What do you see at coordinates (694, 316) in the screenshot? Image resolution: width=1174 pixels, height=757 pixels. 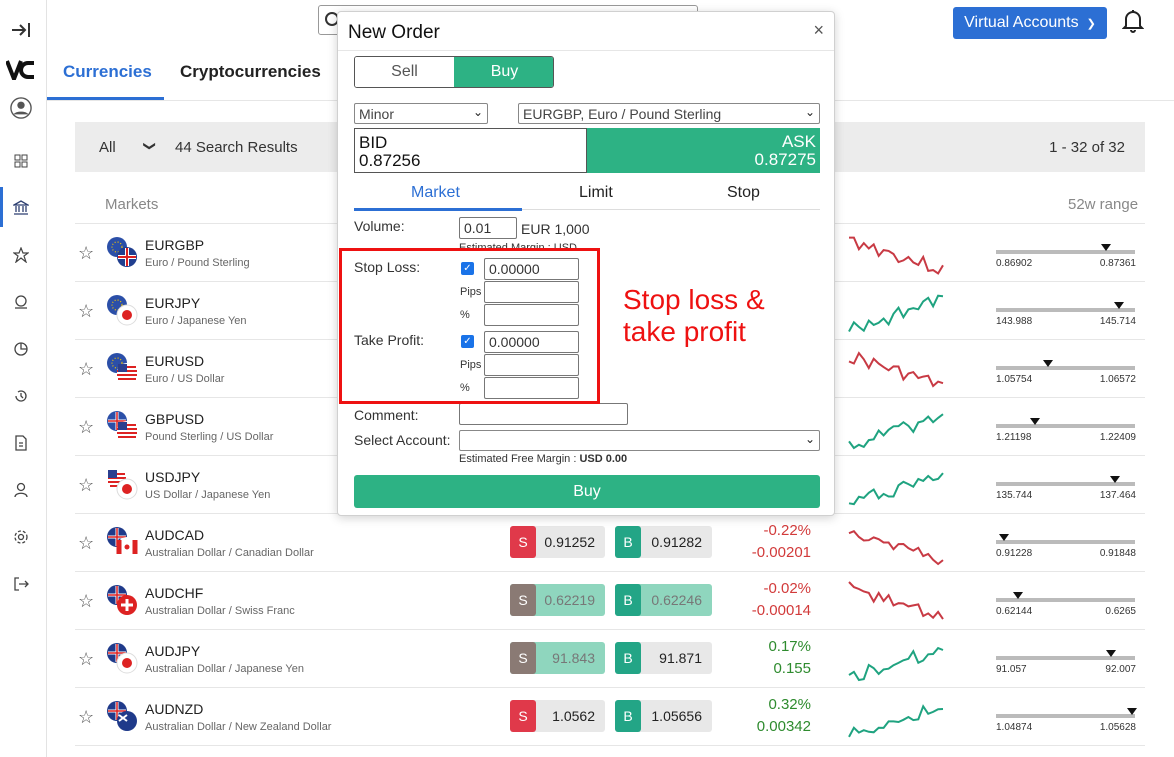 I see `annotation-text: Stop loss & take profit` at bounding box center [694, 316].